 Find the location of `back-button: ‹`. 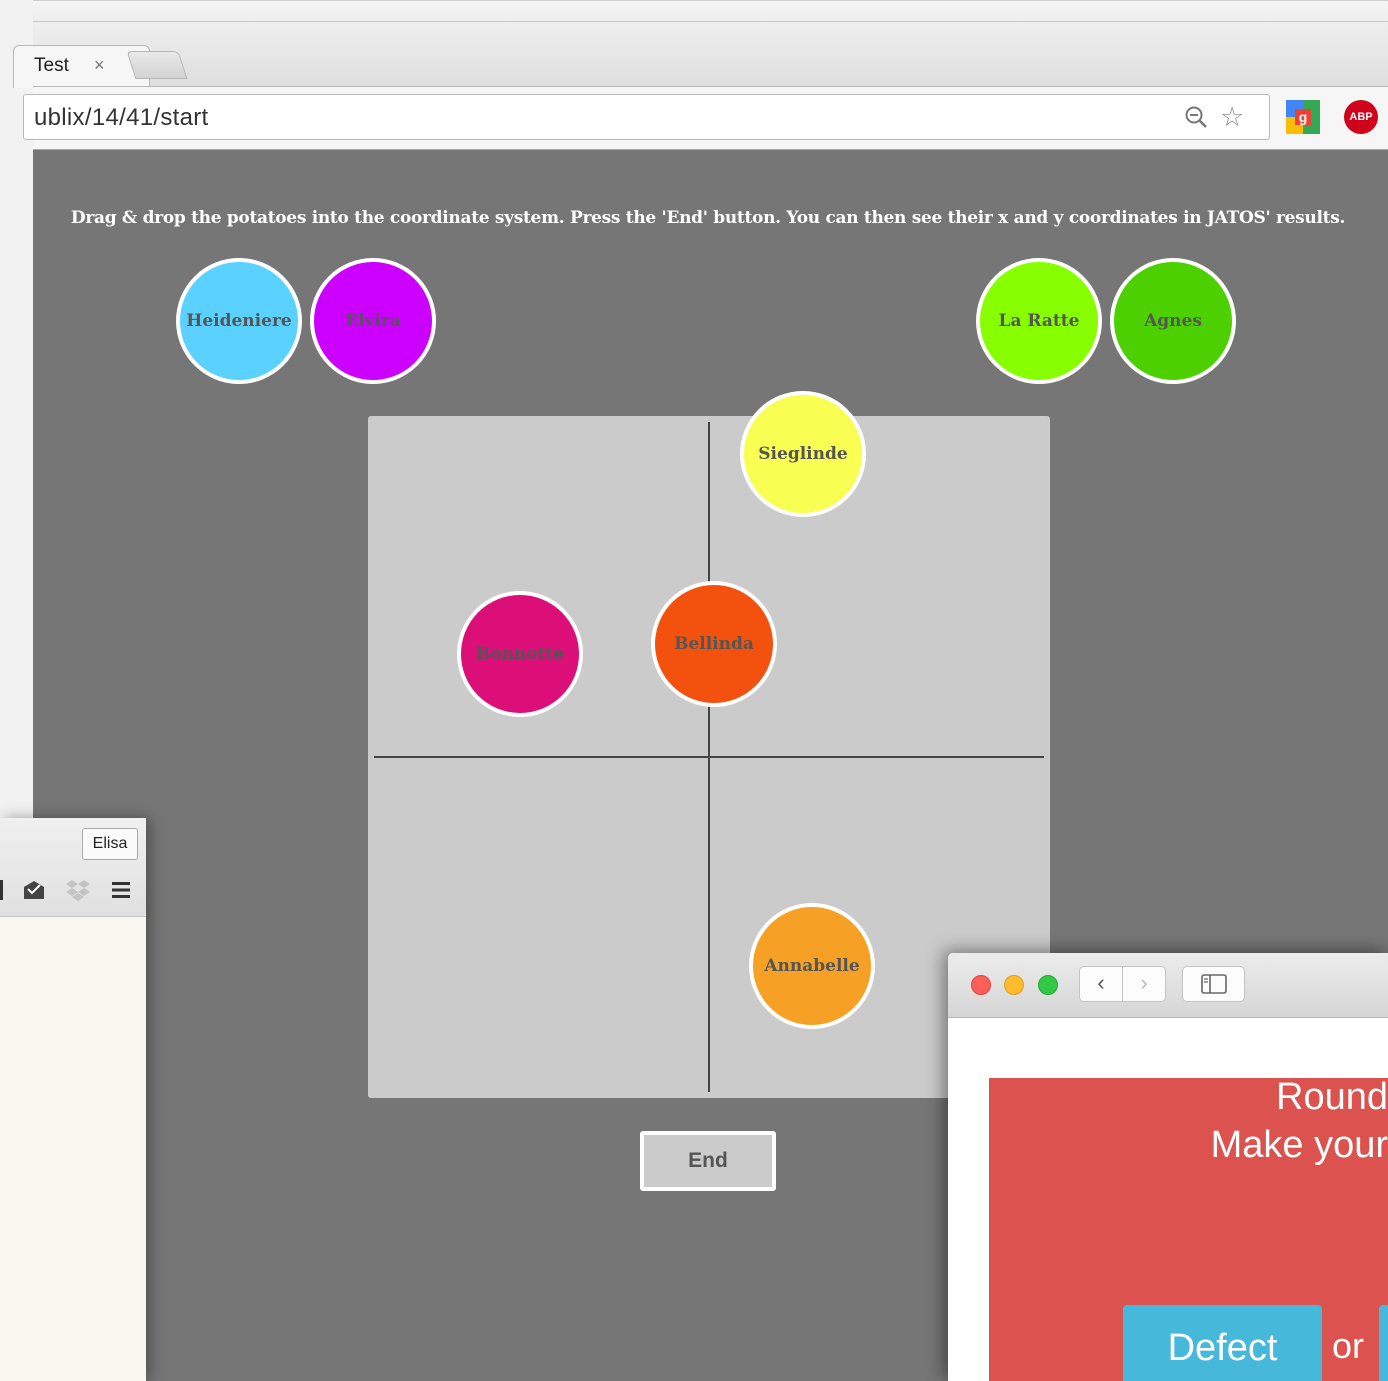

back-button: ‹ is located at coordinates (1101, 984).